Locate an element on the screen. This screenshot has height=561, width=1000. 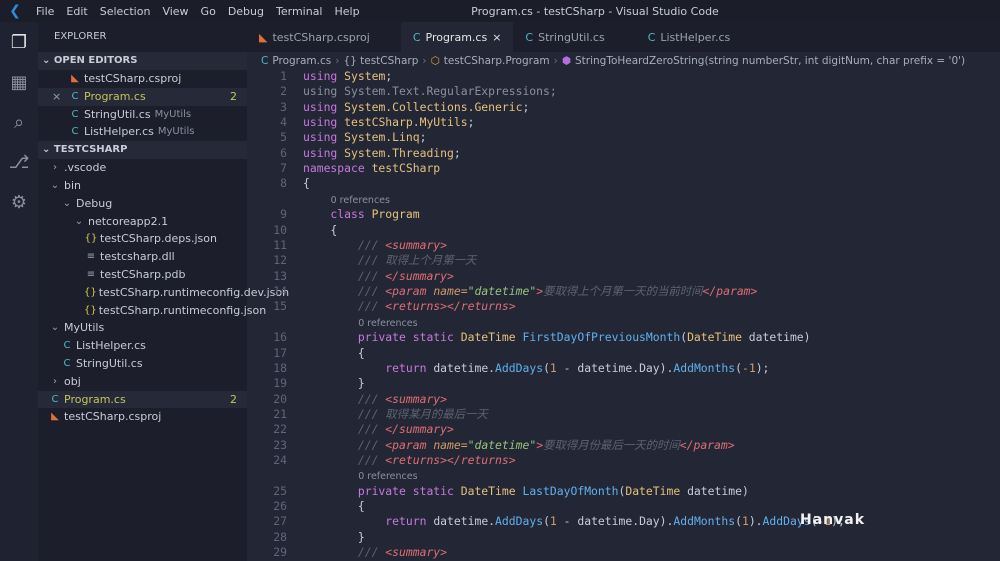
menu-terminal: Terminal is located at coordinates (299, 11).